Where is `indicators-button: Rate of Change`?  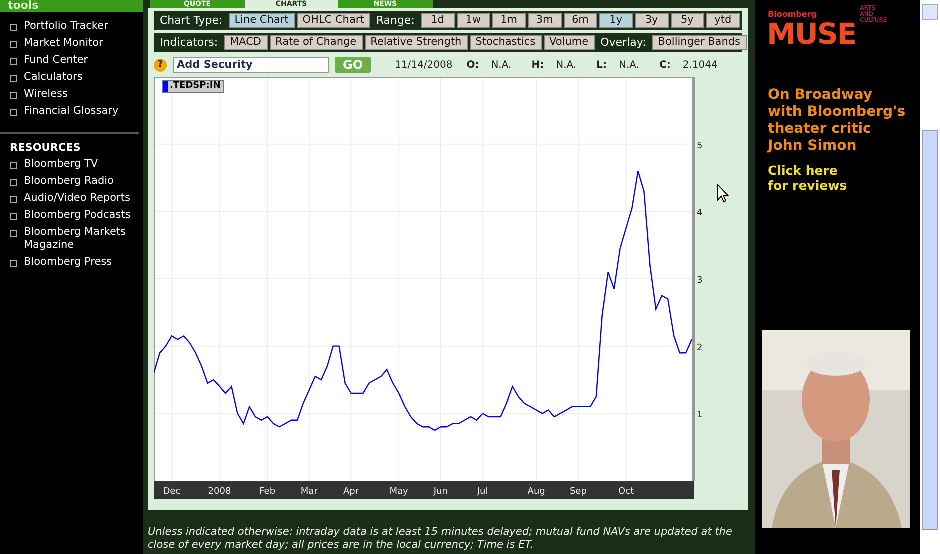
indicators-button: Rate of Change is located at coordinates (316, 42).